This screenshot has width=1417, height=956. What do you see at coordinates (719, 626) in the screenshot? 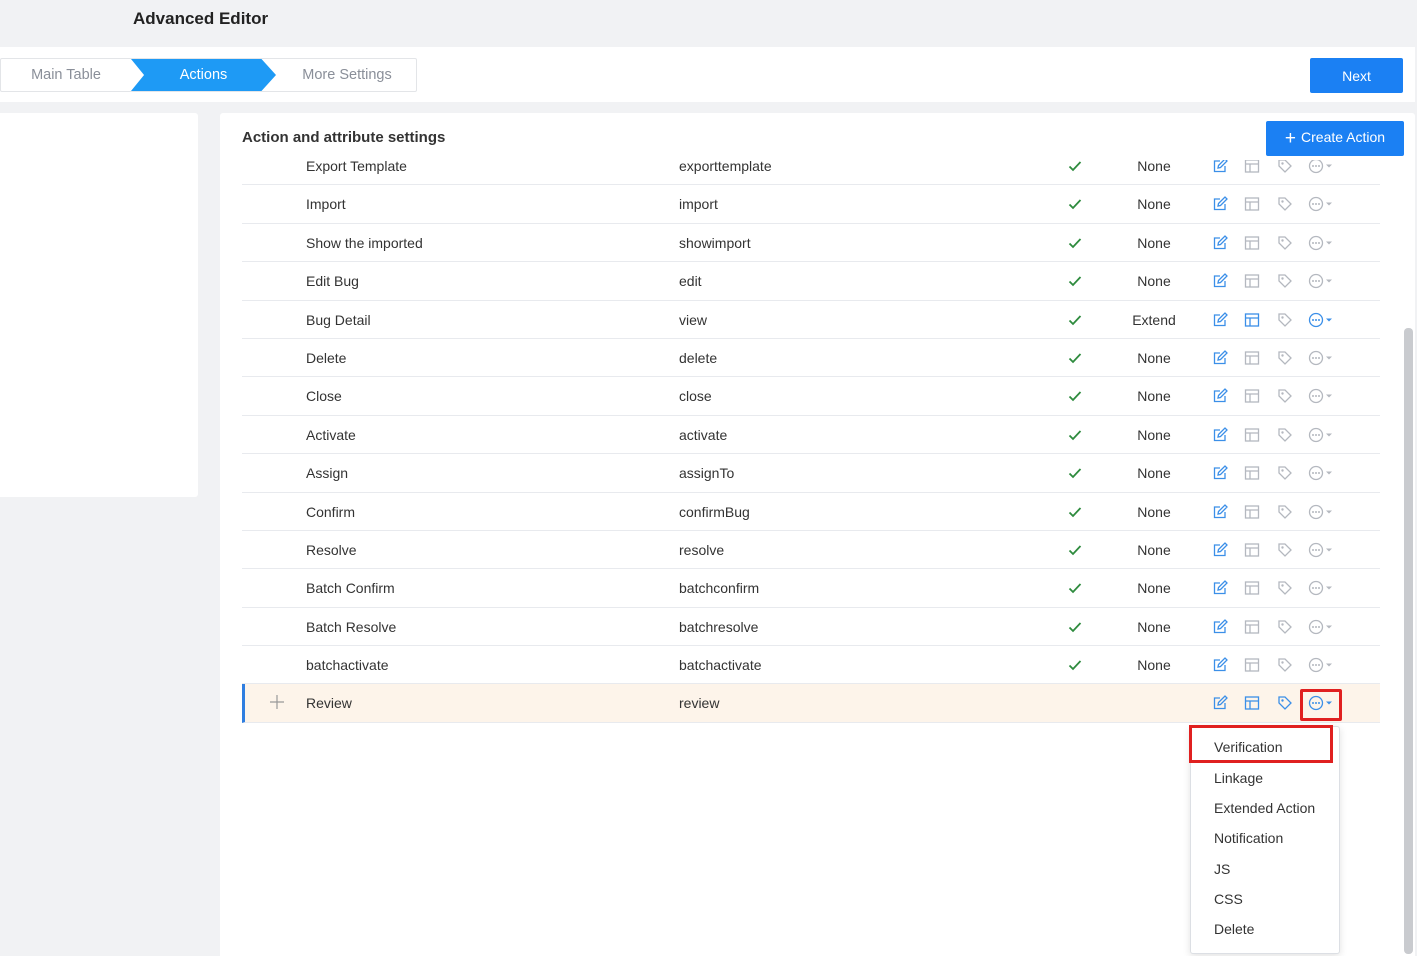
I see `action-code: batchresolve` at bounding box center [719, 626].